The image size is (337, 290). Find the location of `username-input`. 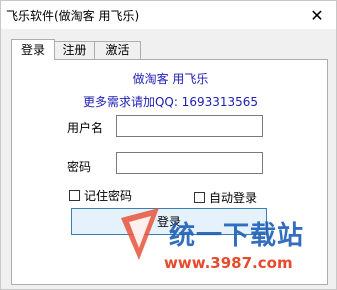

username-input is located at coordinates (189, 126).